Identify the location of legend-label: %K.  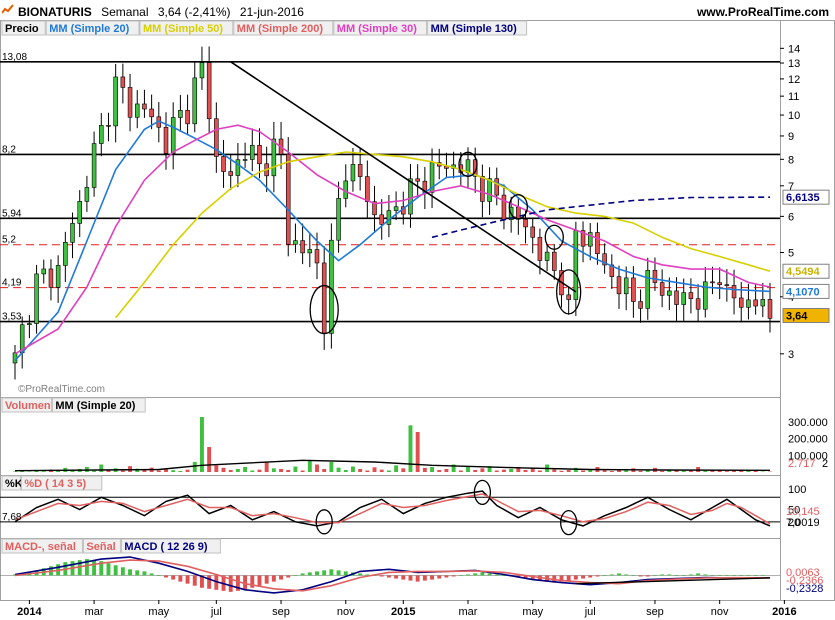
(14, 484).